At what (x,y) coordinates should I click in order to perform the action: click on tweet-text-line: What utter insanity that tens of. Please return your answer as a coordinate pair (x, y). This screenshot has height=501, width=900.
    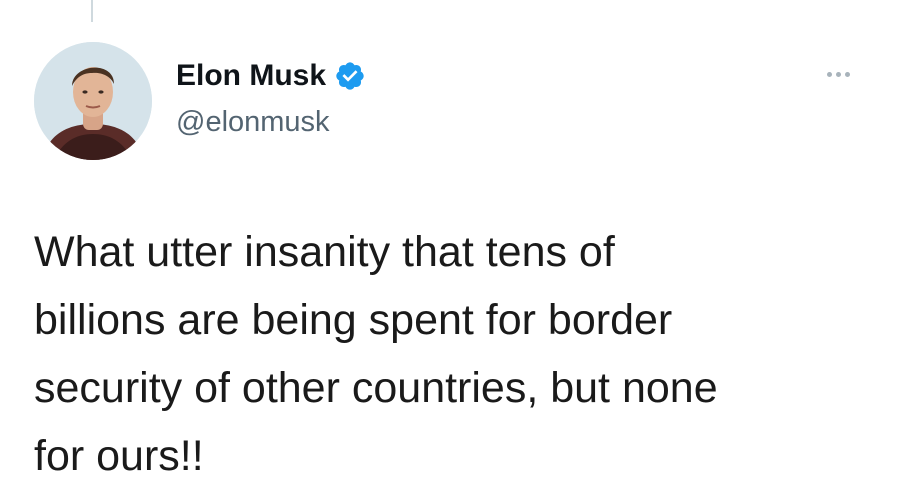
    Looking at the image, I should click on (324, 252).